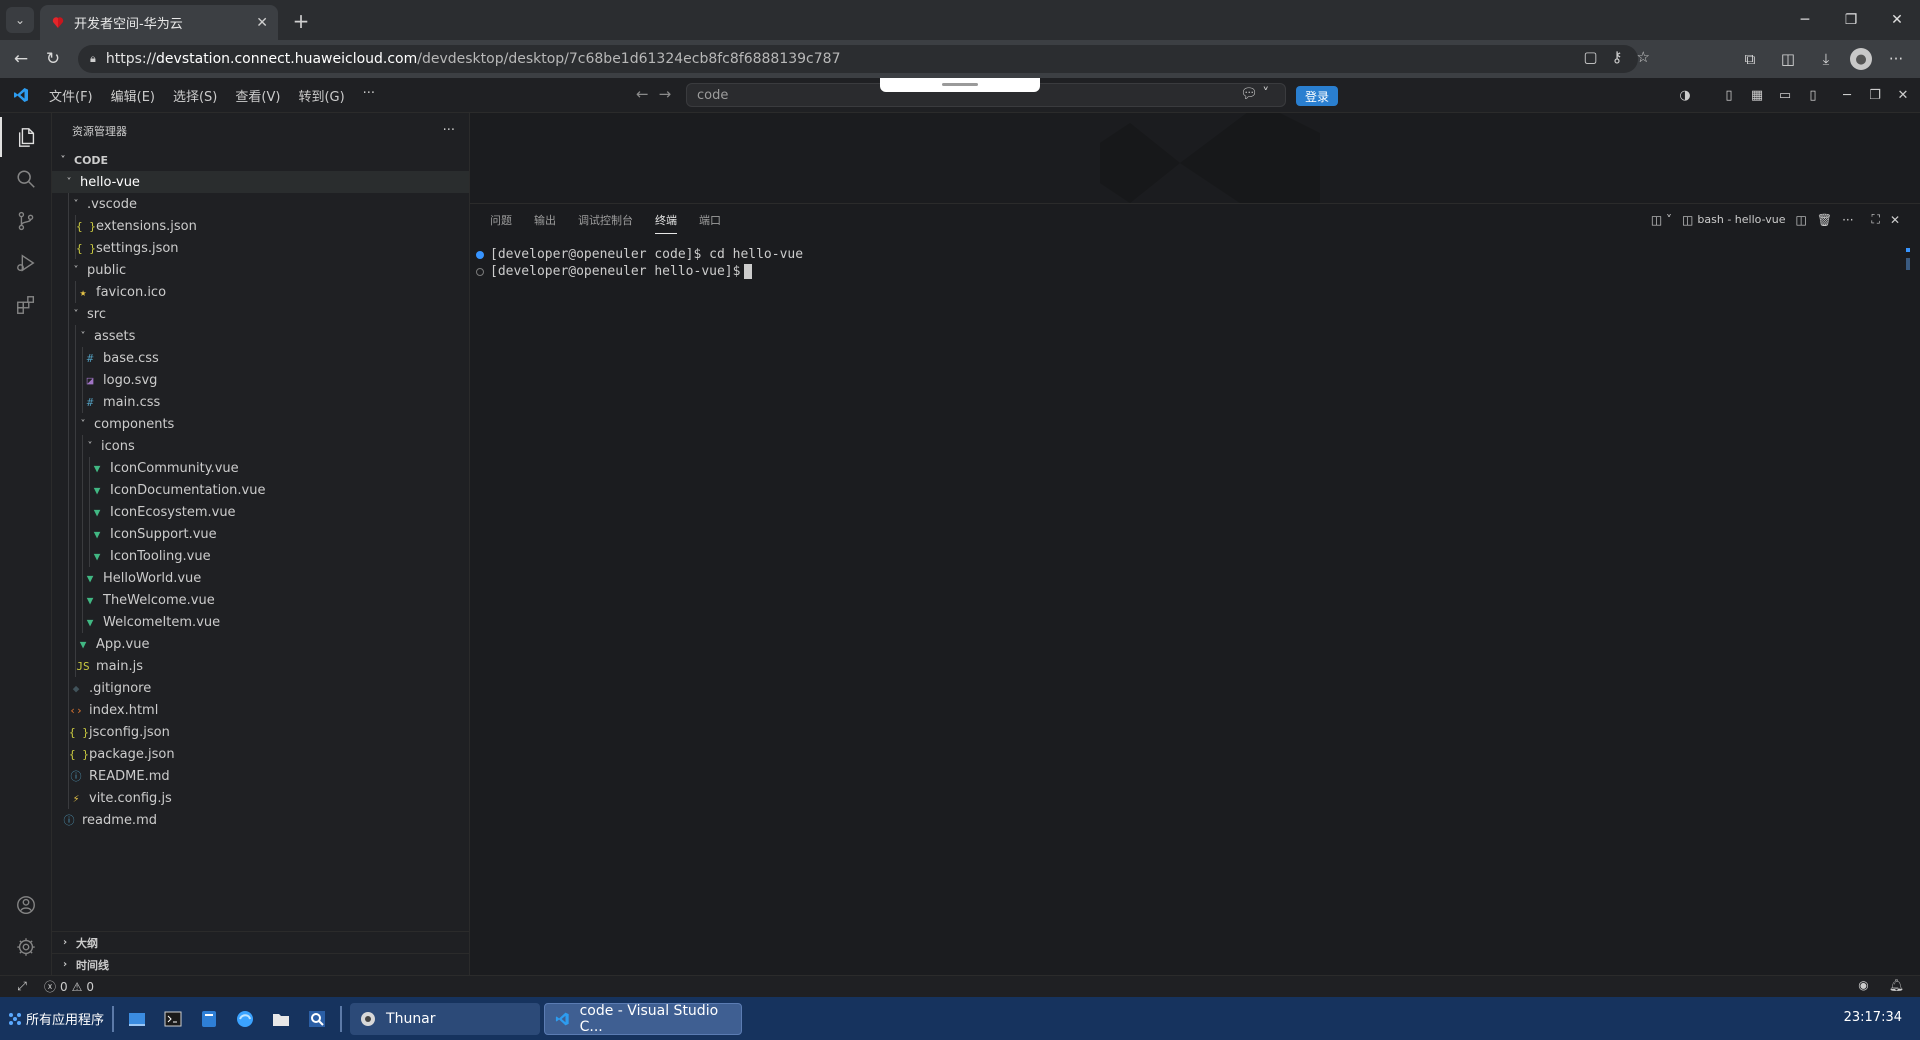 This screenshot has height=1040, width=1920. What do you see at coordinates (260, 798) in the screenshot?
I see `tree-file: ⚡ vite.config.js` at bounding box center [260, 798].